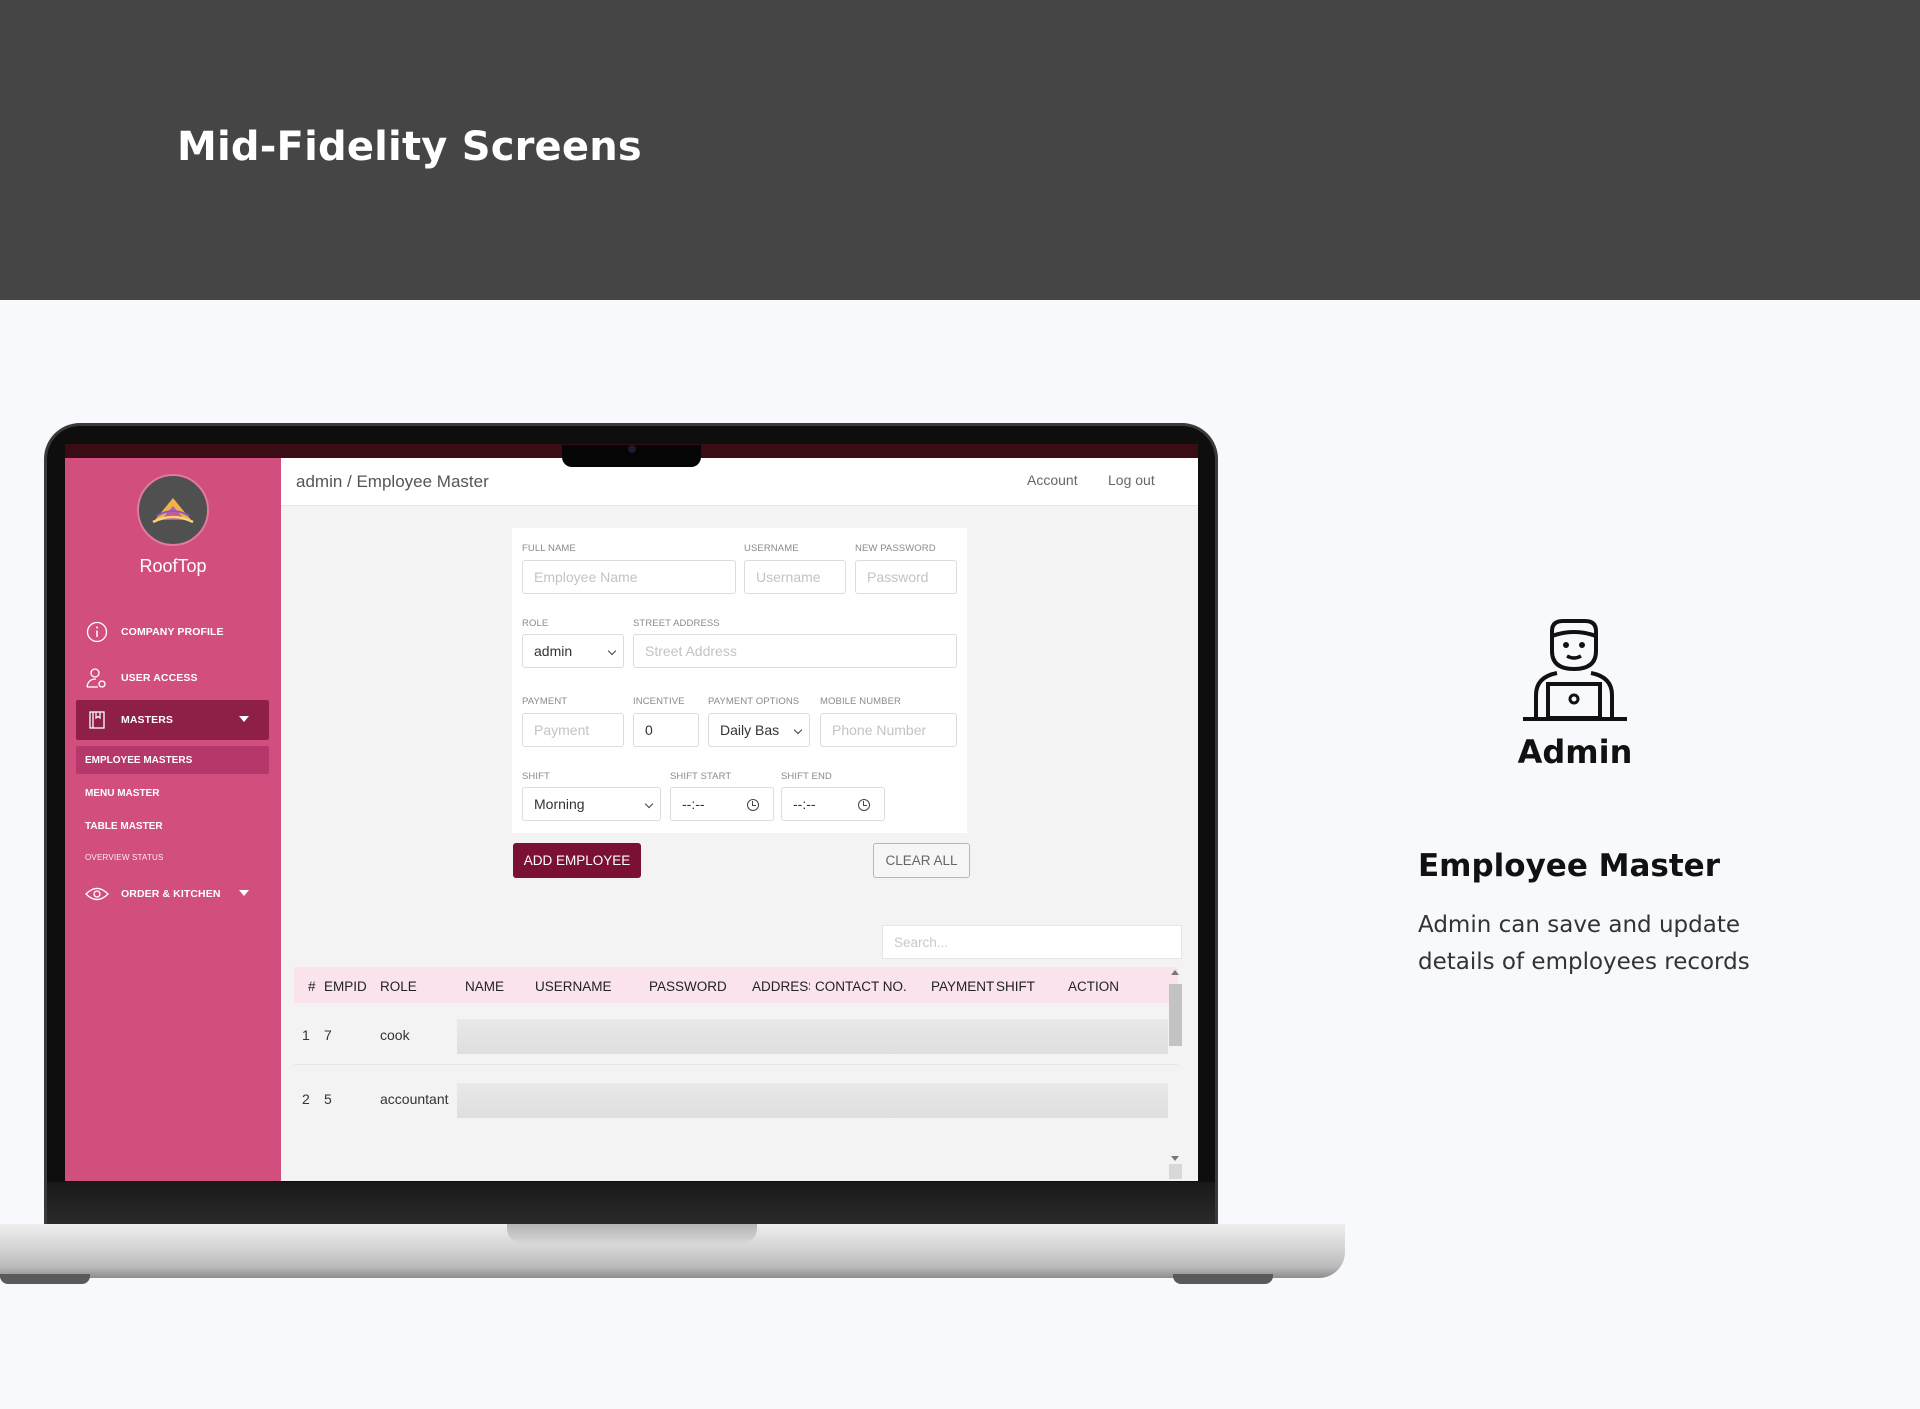 The image size is (1920, 1409). I want to click on sidebar-section-label: OVERVIEW STATUS, so click(124, 857).